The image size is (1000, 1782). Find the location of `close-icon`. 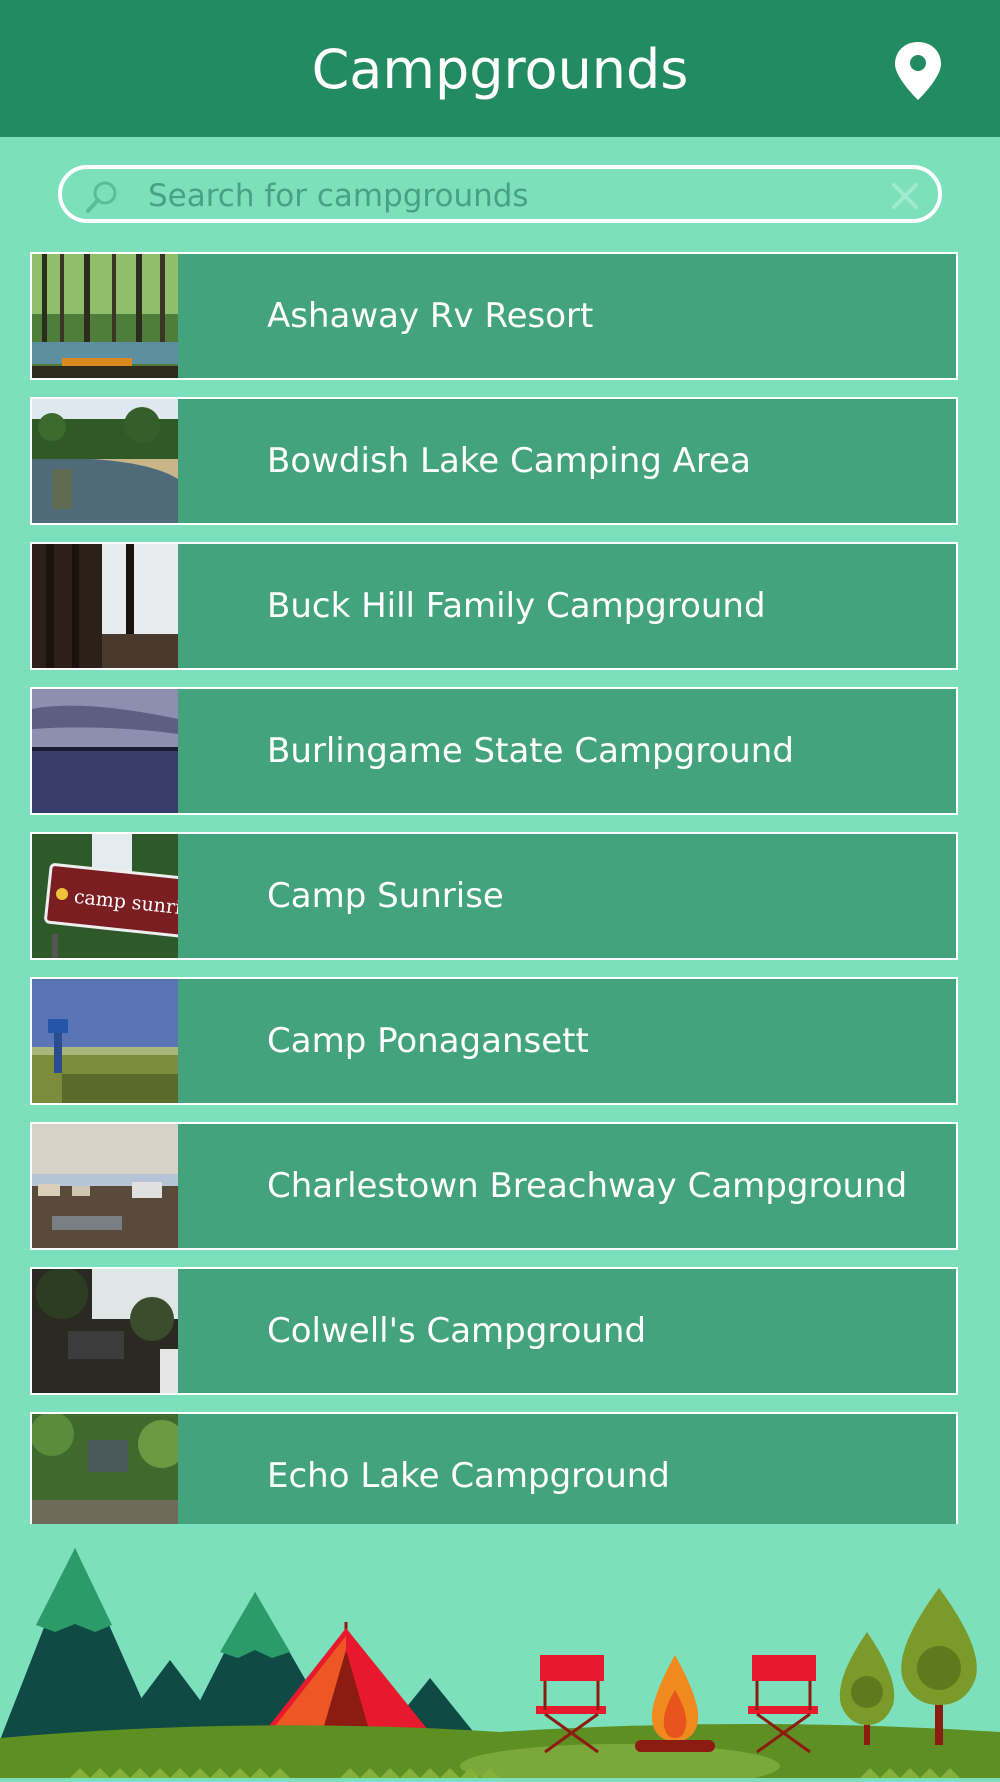

close-icon is located at coordinates (905, 196).